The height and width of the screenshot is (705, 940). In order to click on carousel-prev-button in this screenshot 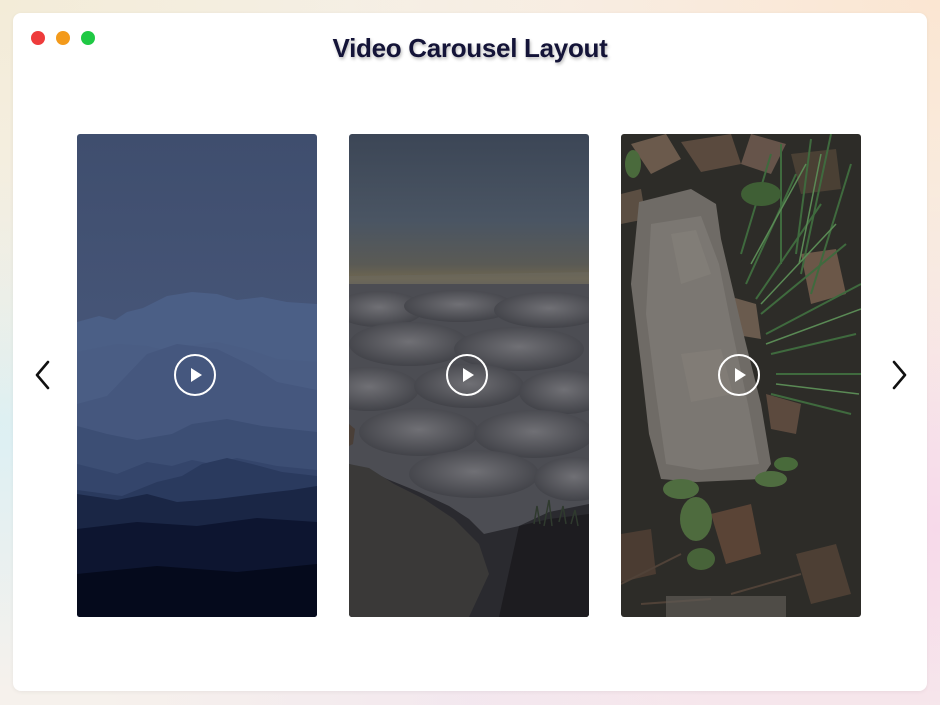, I will do `click(44, 375)`.